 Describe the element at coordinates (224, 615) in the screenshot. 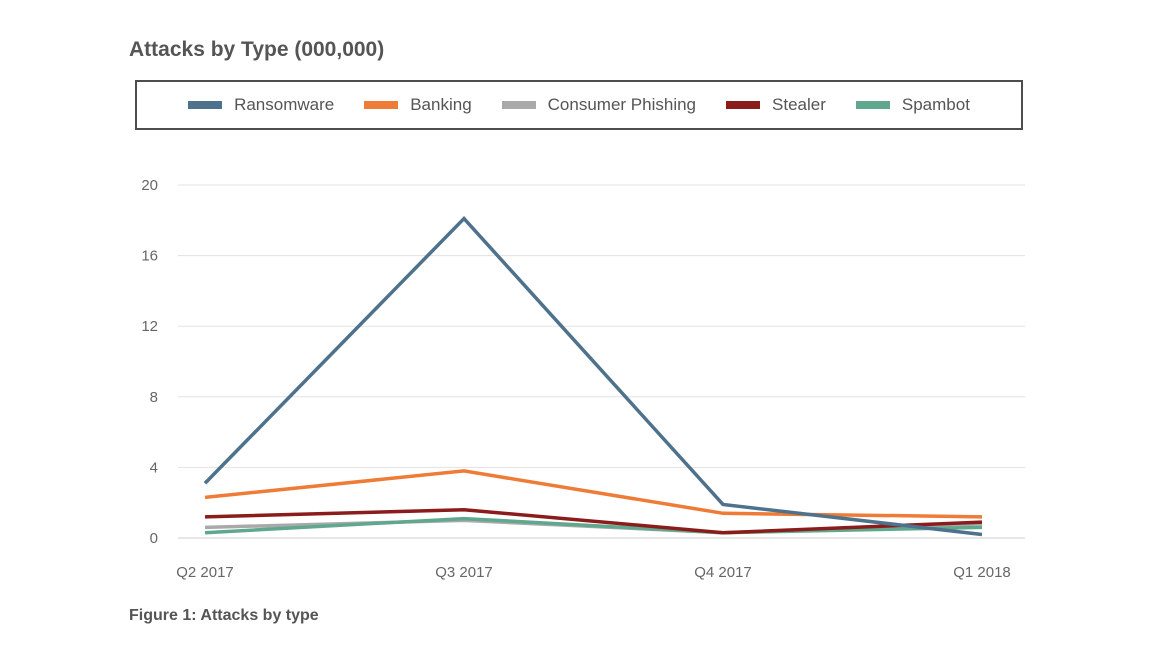

I see `figure-caption: Figure 1: Attacks by type` at that location.